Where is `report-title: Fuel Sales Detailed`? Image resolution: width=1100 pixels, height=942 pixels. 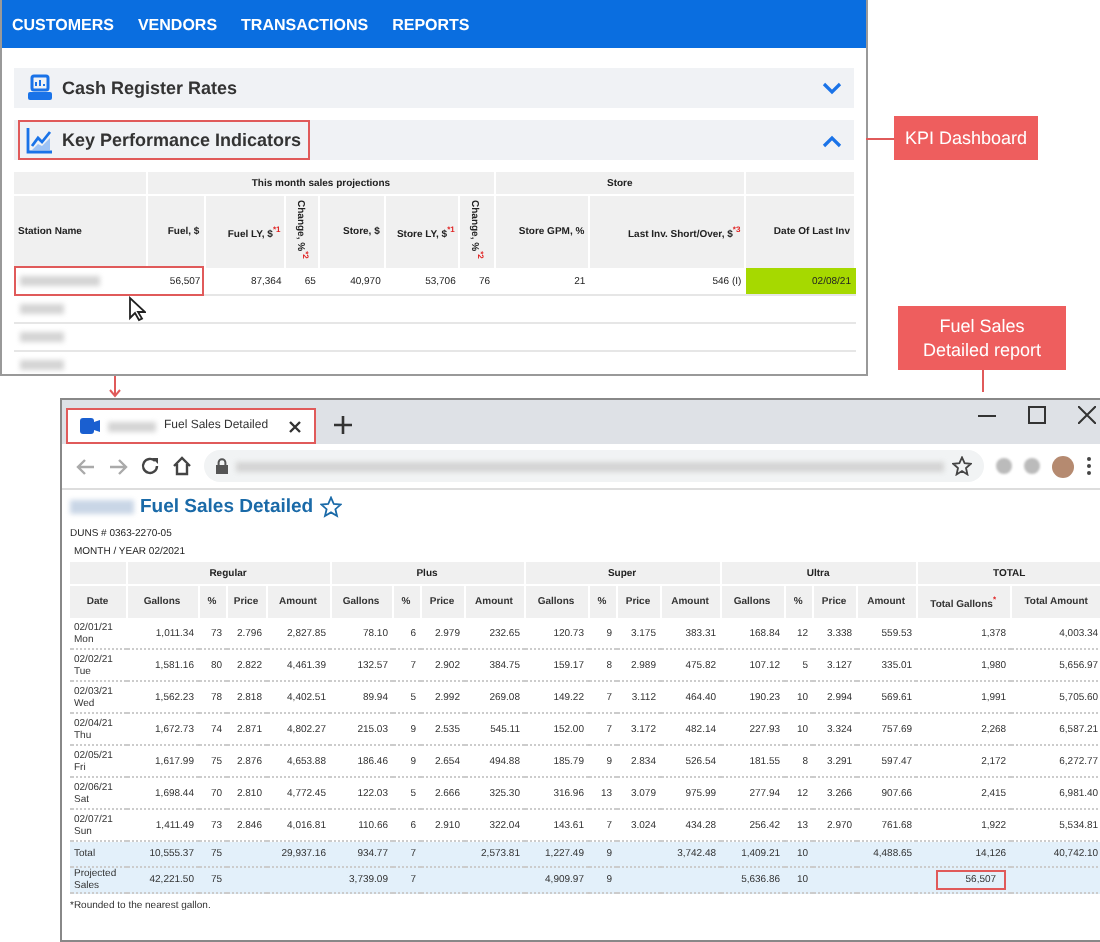 report-title: Fuel Sales Detailed is located at coordinates (227, 507).